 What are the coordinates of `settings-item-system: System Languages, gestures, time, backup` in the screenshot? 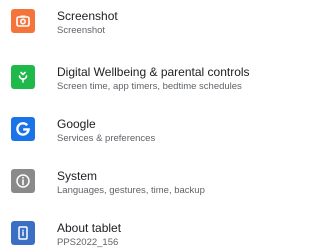 It's located at (125, 179).